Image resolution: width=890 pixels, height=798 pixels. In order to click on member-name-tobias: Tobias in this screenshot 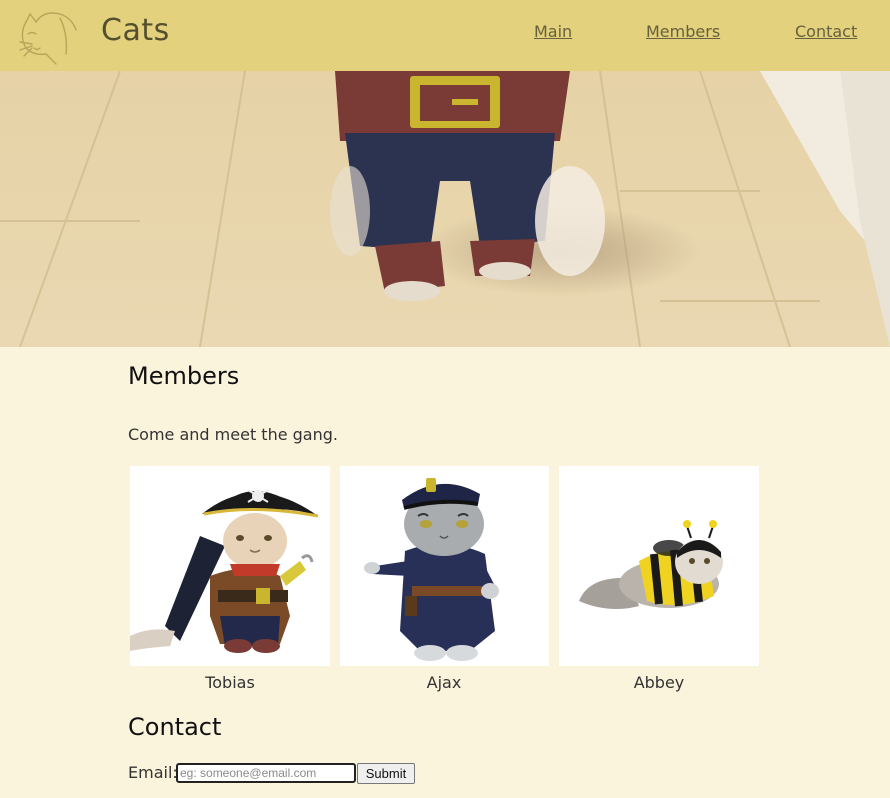, I will do `click(230, 682)`.